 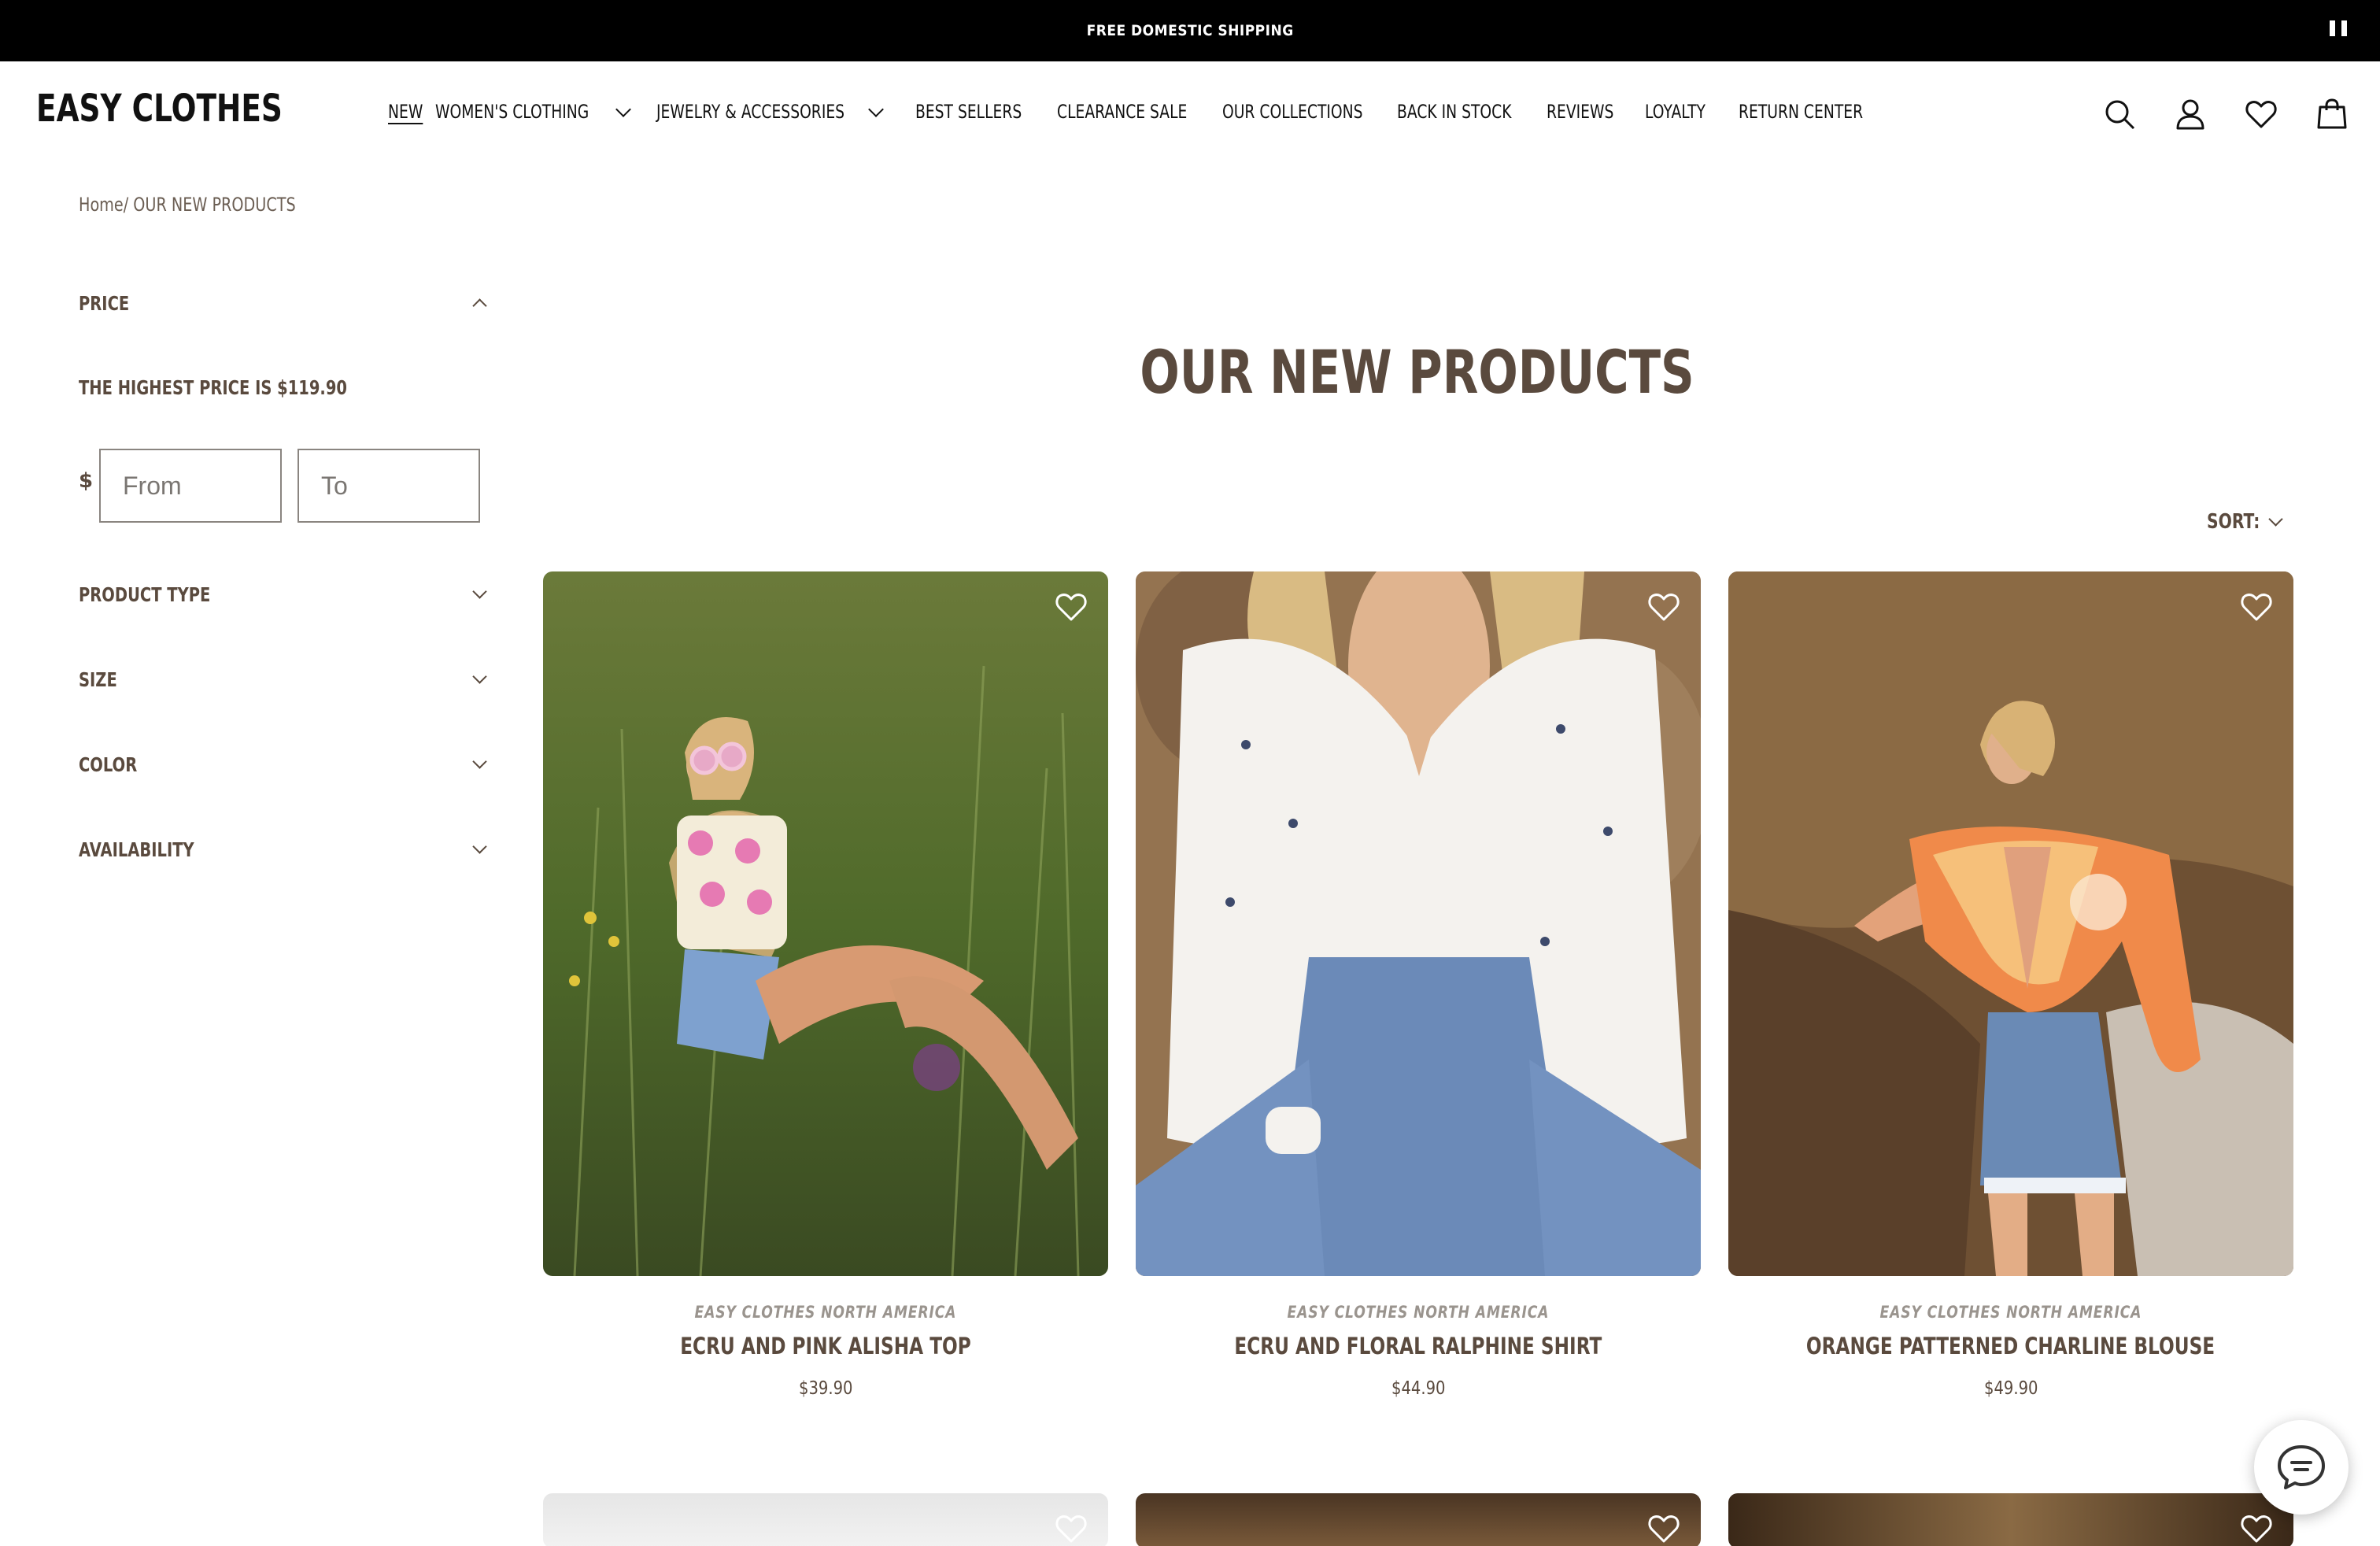 I want to click on nav-item-womens-clothing: WOMEN'S CLOTHING, so click(x=545, y=112).